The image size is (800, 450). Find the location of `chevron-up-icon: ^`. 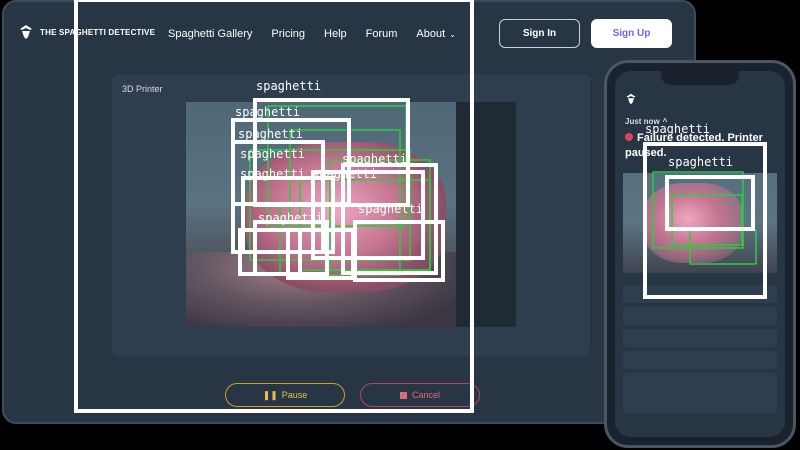

chevron-up-icon: ^ is located at coordinates (665, 121).